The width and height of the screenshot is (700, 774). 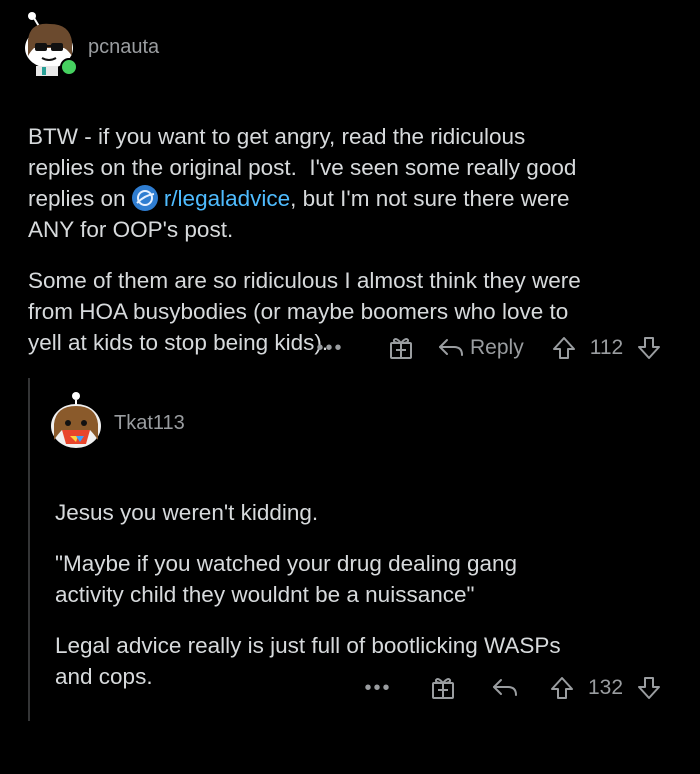 I want to click on reply-label: Reply, so click(x=497, y=347).